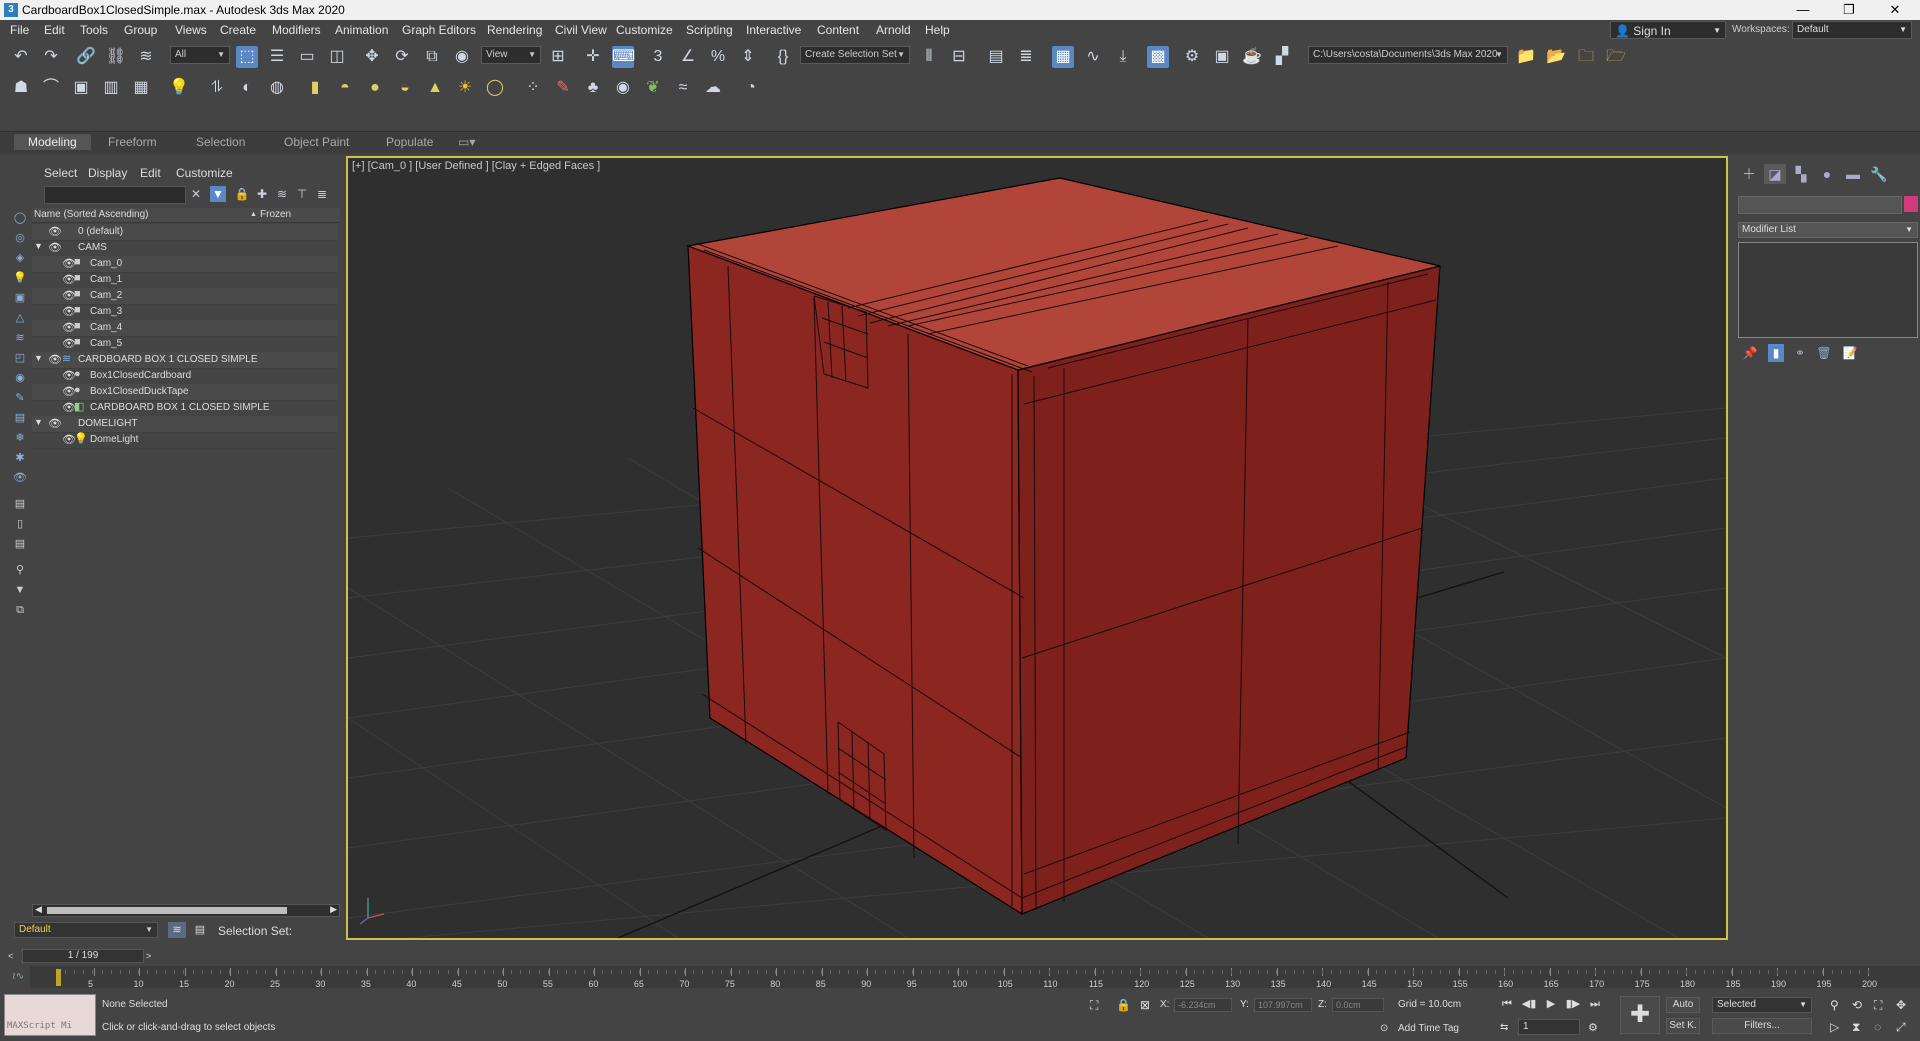  What do you see at coordinates (185, 296) in the screenshot?
I see `tree-row: 👁 ■ Cam_2` at bounding box center [185, 296].